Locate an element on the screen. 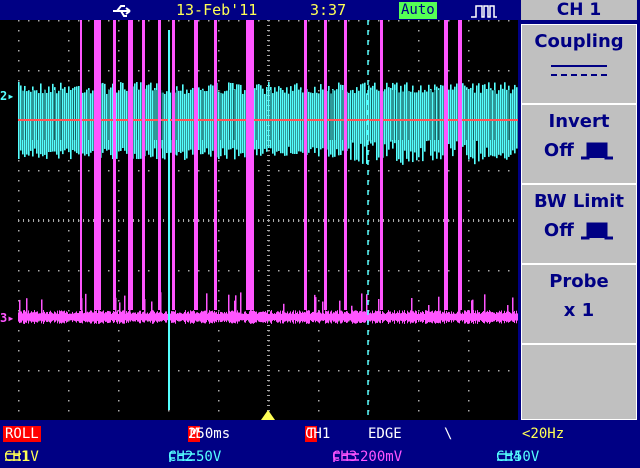 The height and width of the screenshot is (468, 640). bw-limit-button: BW Limit Off is located at coordinates (579, 224).